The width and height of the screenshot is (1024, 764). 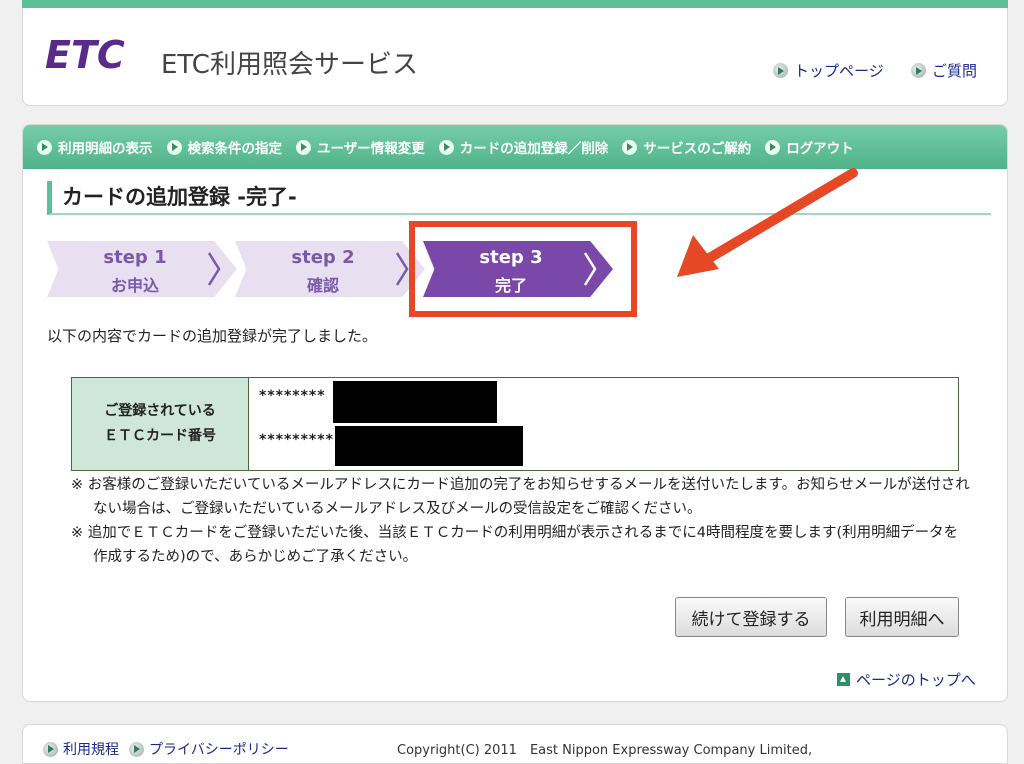 What do you see at coordinates (289, 65) in the screenshot?
I see `service-name: ETC利用照会サービス` at bounding box center [289, 65].